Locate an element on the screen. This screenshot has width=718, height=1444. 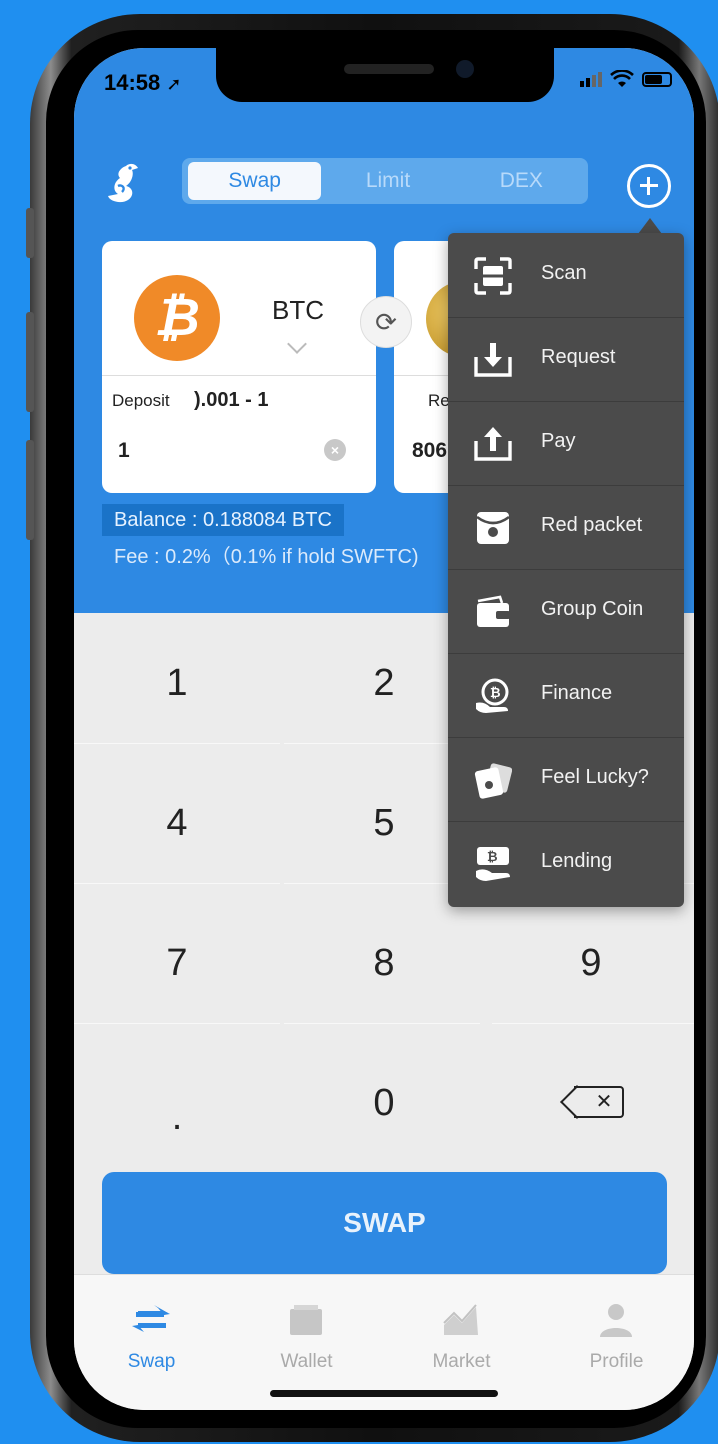
tabbar-label: Profile is located at coordinates (616, 1361).